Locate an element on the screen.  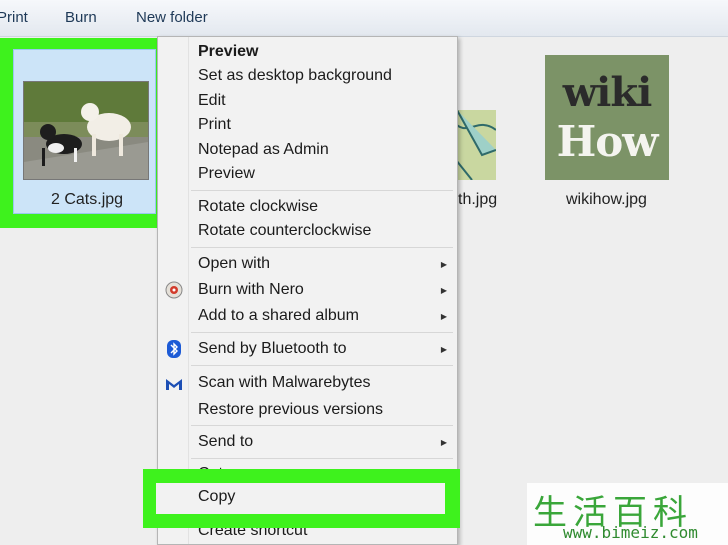
new-folder-button: New folder is located at coordinates (172, 17).